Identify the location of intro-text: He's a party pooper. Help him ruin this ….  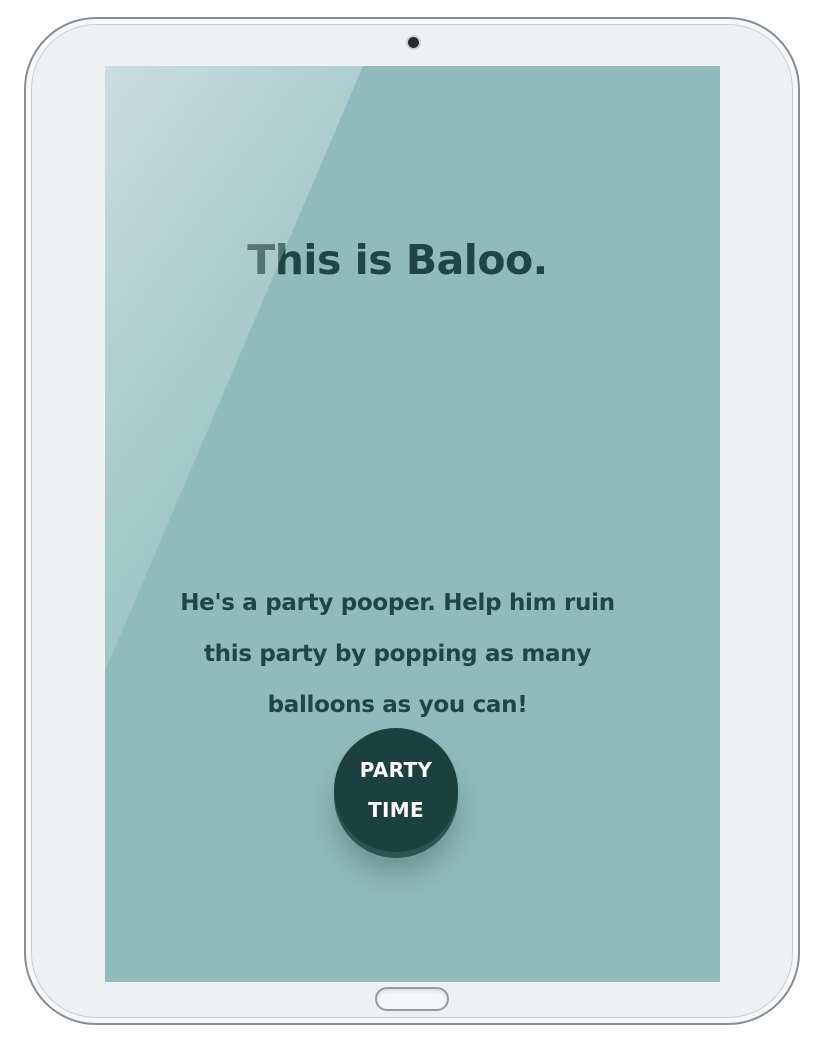
(397, 654).